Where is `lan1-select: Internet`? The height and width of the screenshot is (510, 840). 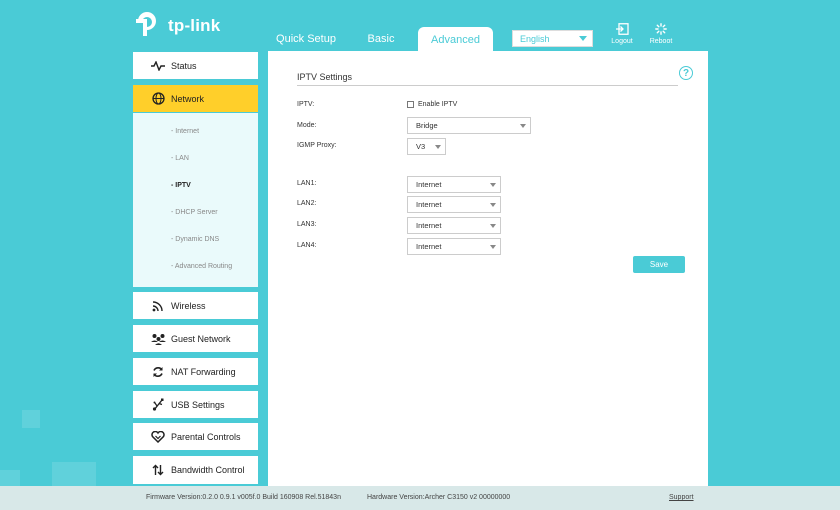 lan1-select: Internet is located at coordinates (454, 184).